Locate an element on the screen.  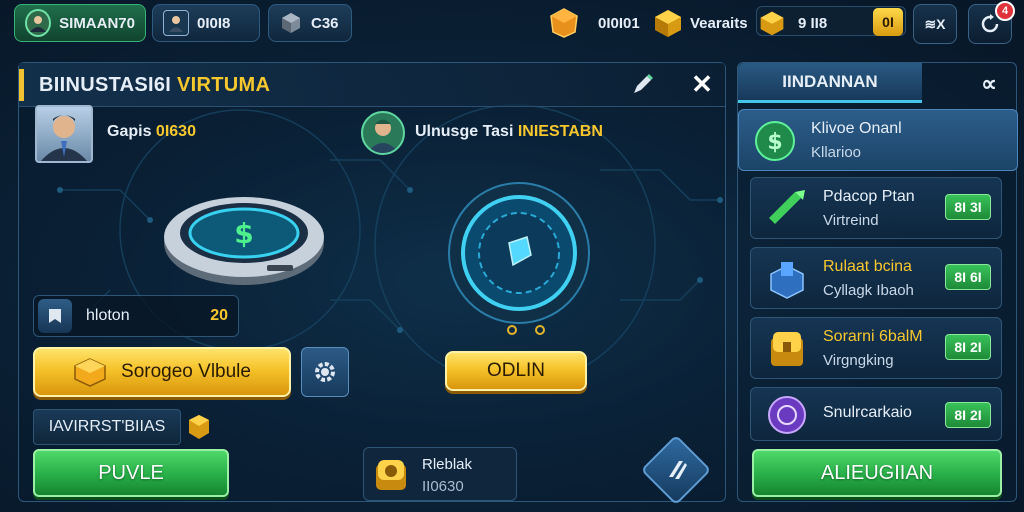
character-avatar is located at coordinates (176, 23).